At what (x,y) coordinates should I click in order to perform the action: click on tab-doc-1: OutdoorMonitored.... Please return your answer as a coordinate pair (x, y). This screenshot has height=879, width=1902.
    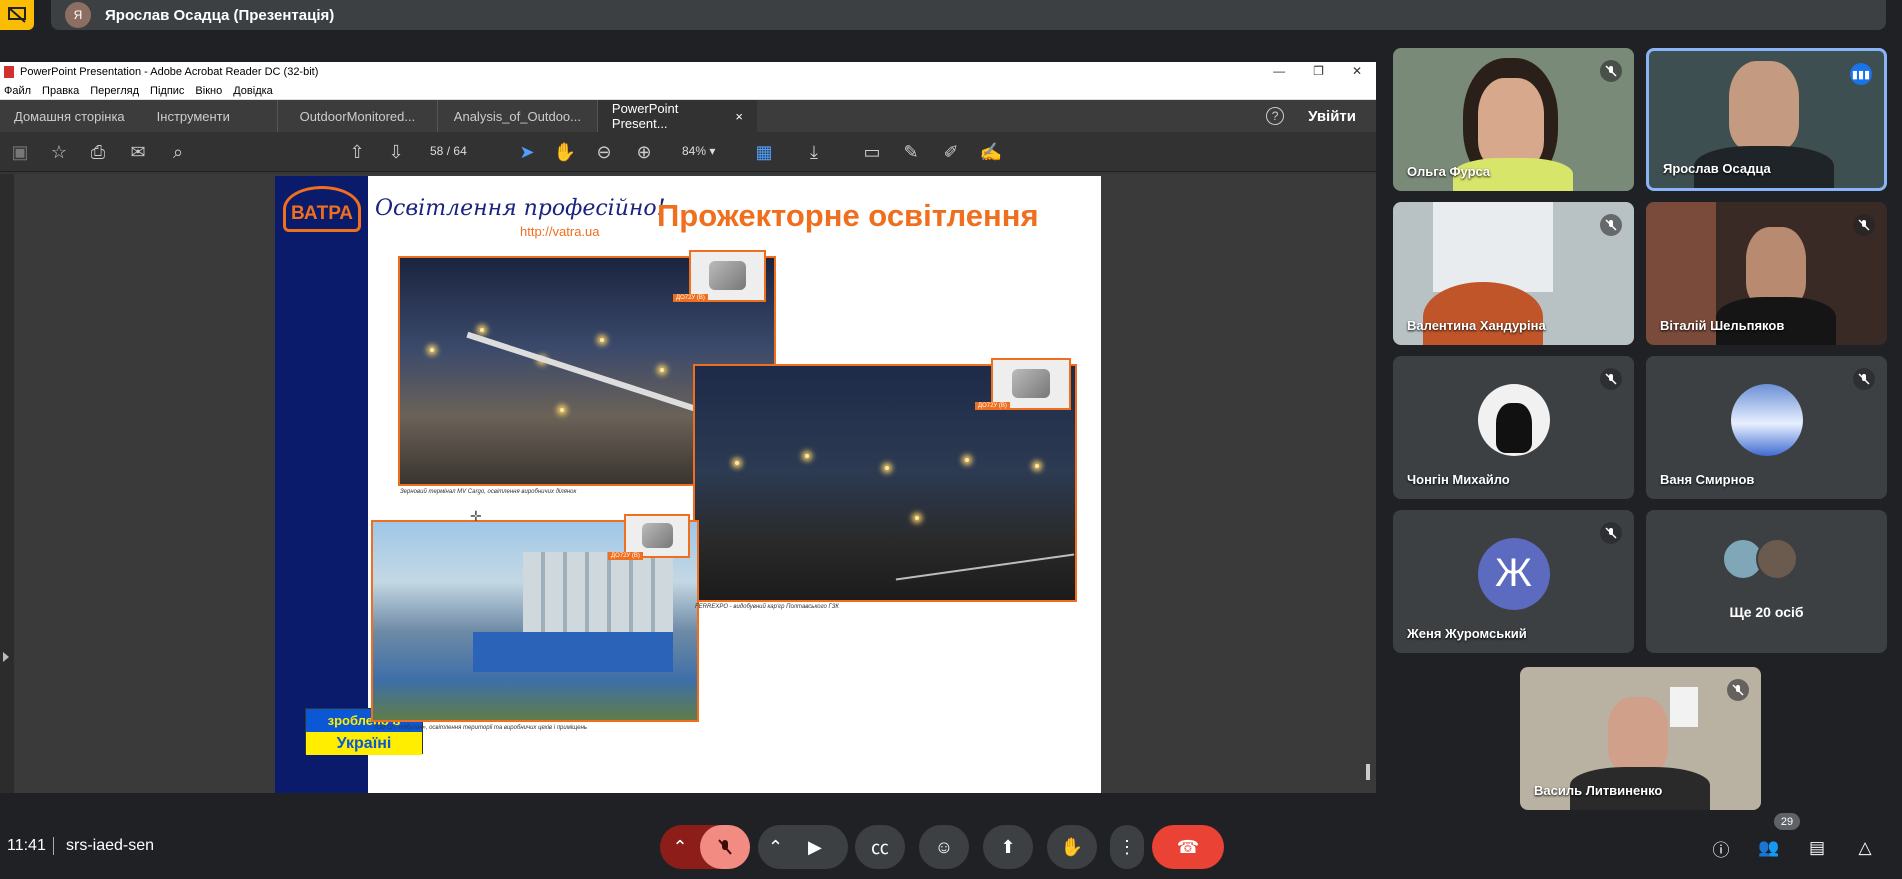
    Looking at the image, I should click on (356, 116).